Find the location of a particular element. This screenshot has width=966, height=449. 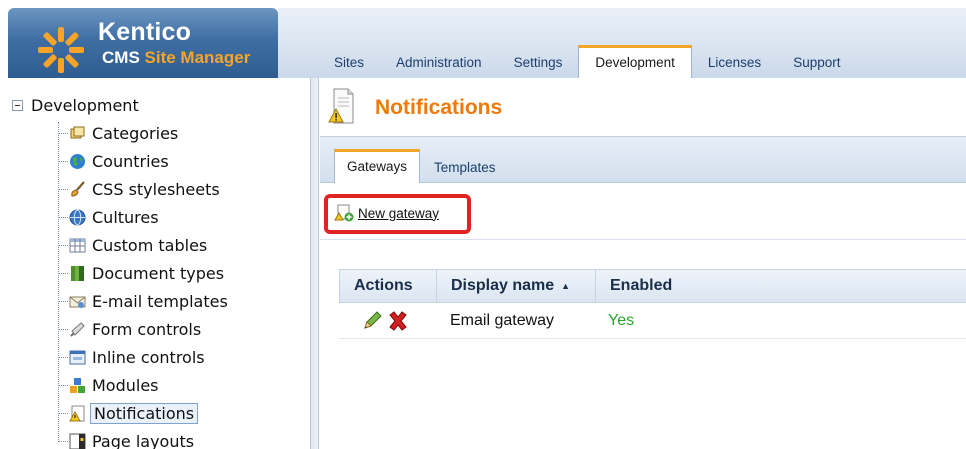

tab-gateways: Gateways is located at coordinates (377, 166).